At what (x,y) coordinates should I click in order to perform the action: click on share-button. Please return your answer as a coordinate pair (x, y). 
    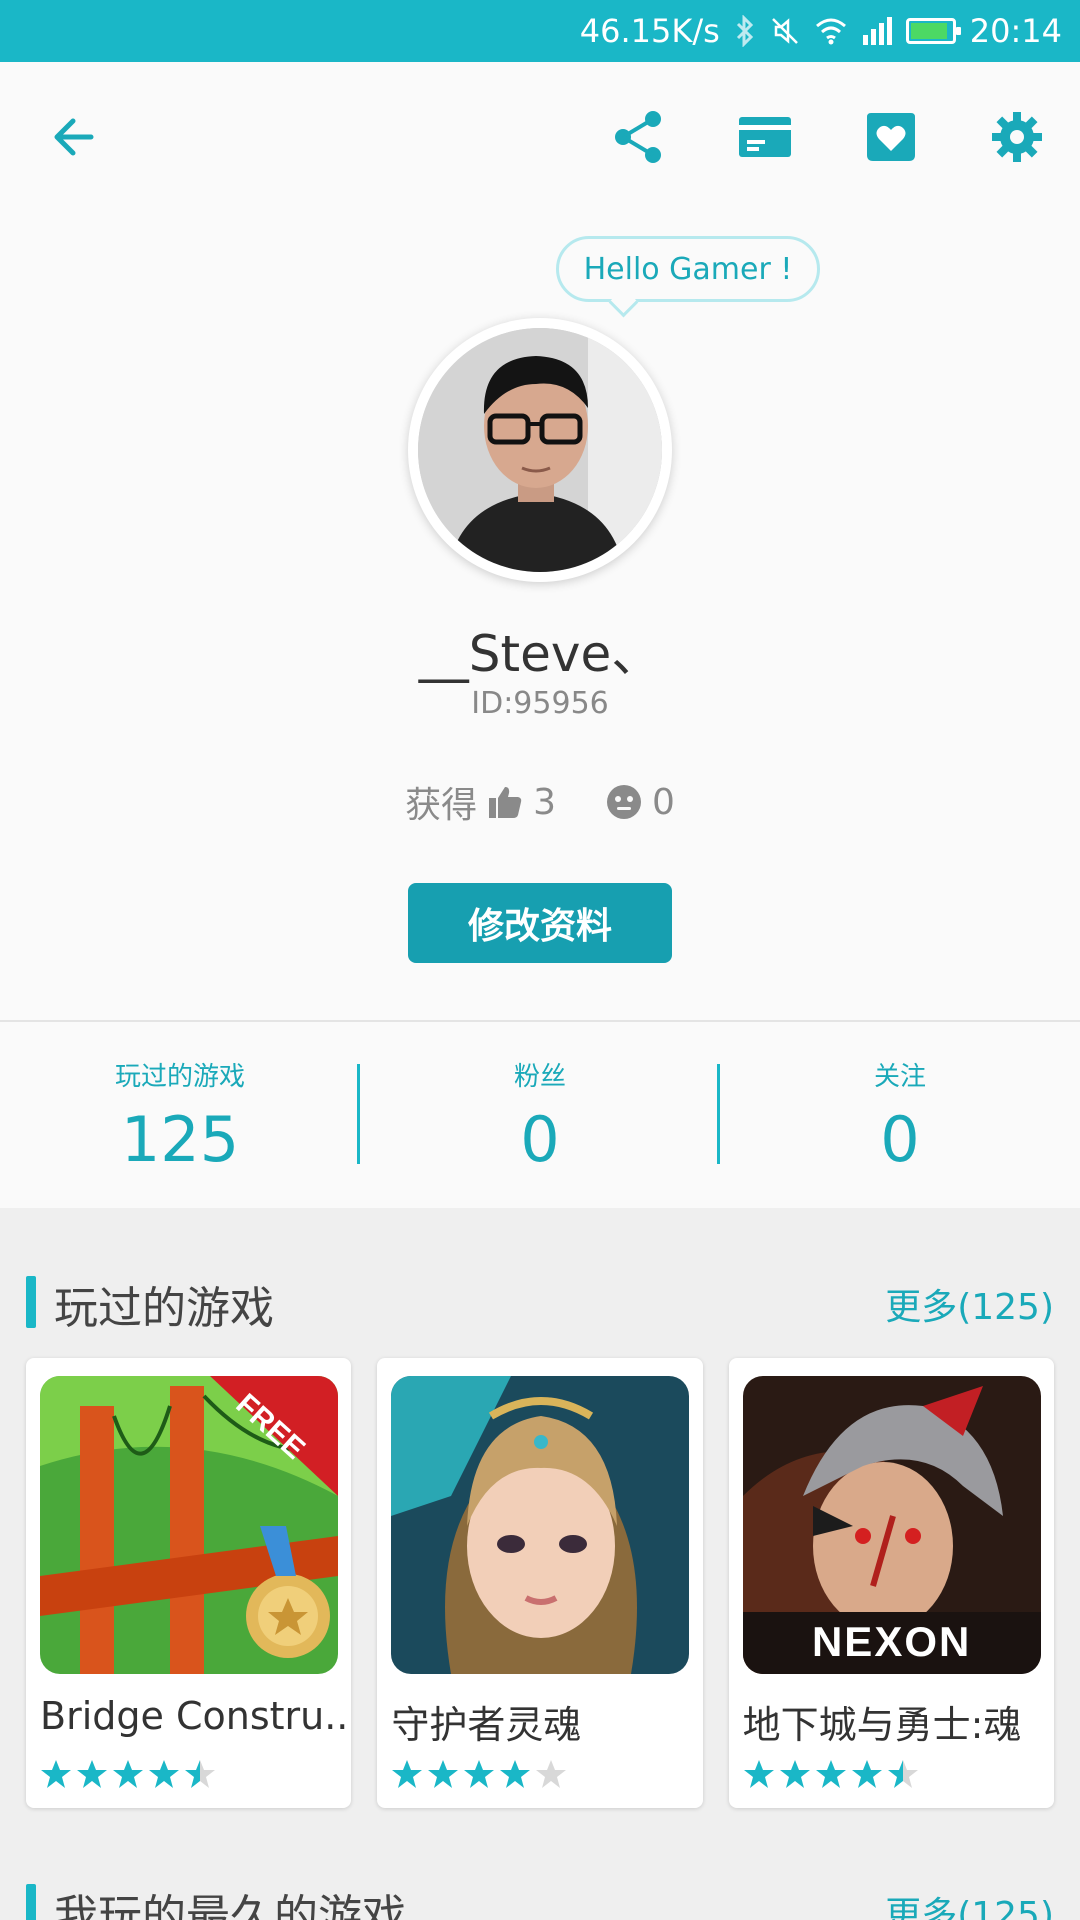
    Looking at the image, I should click on (639, 137).